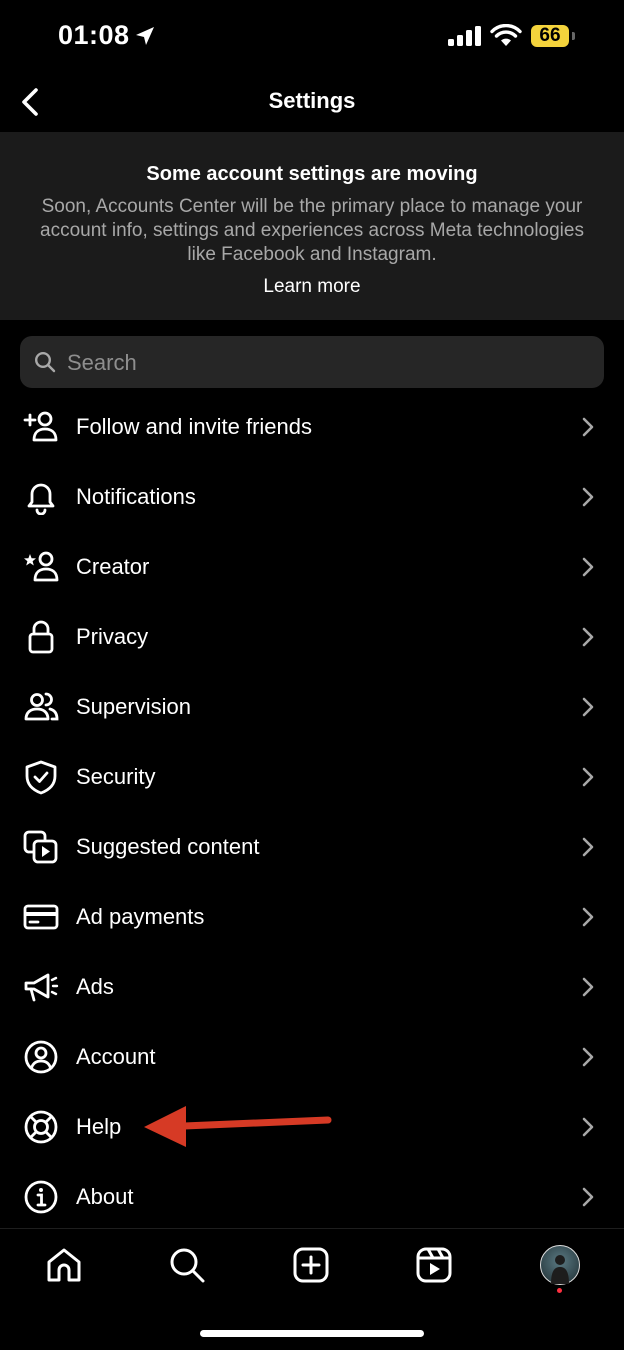 This screenshot has width=624, height=1350. What do you see at coordinates (94, 35) in the screenshot?
I see `status-time: 01:08` at bounding box center [94, 35].